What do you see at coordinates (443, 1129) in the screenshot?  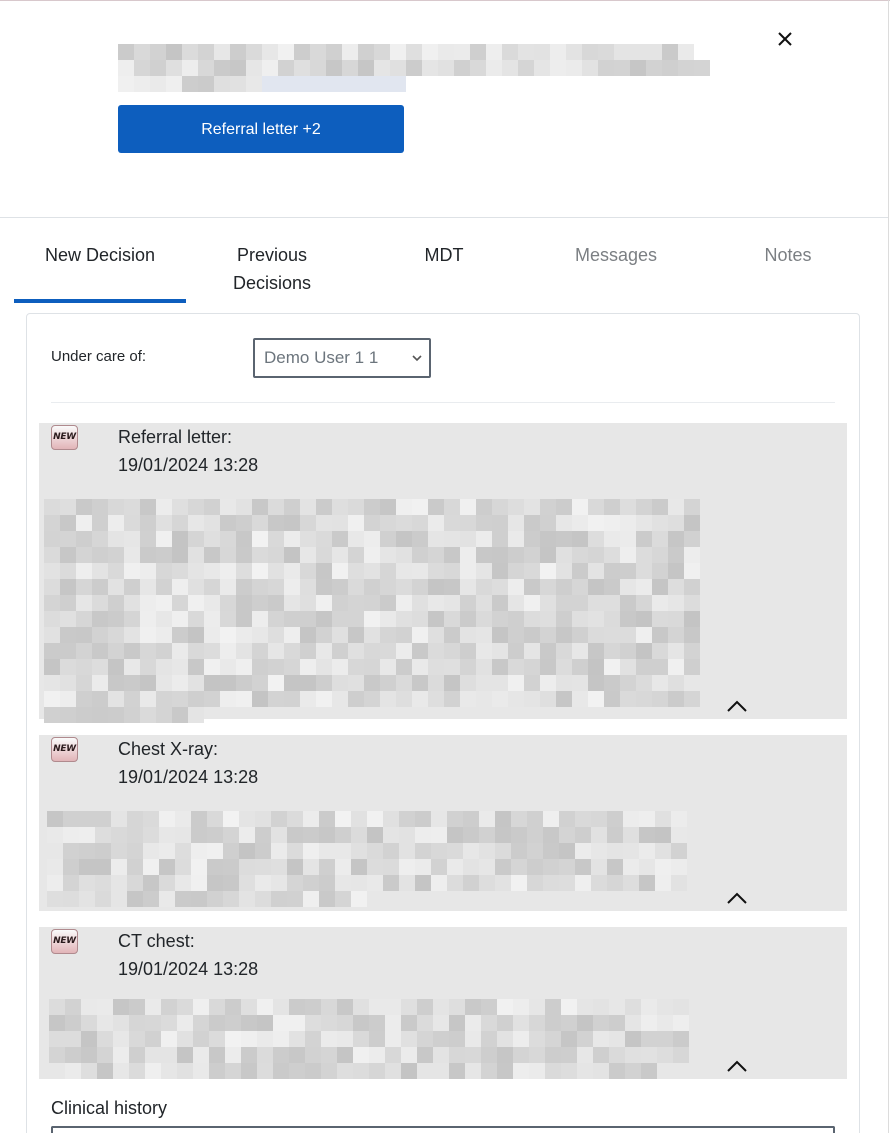 I see `clinical-history-input` at bounding box center [443, 1129].